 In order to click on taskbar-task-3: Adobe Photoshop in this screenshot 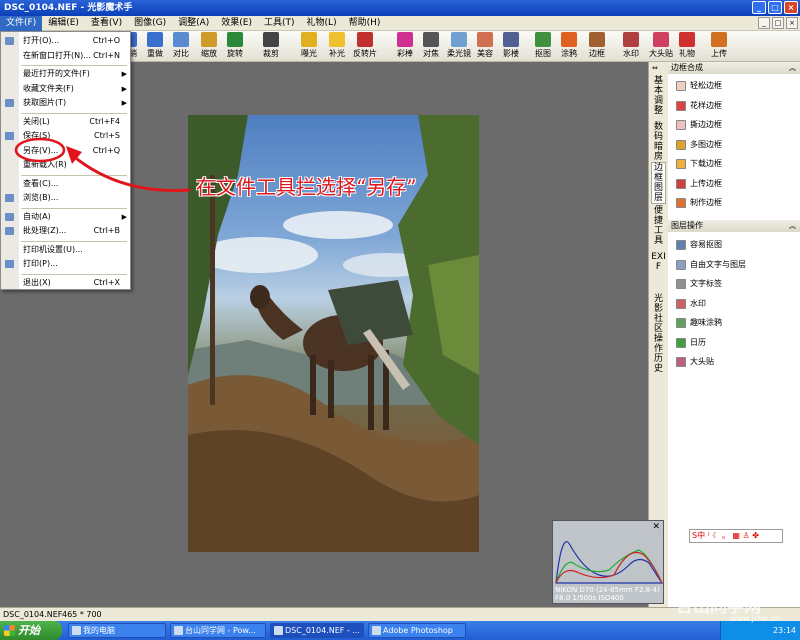, I will do `click(417, 630)`.